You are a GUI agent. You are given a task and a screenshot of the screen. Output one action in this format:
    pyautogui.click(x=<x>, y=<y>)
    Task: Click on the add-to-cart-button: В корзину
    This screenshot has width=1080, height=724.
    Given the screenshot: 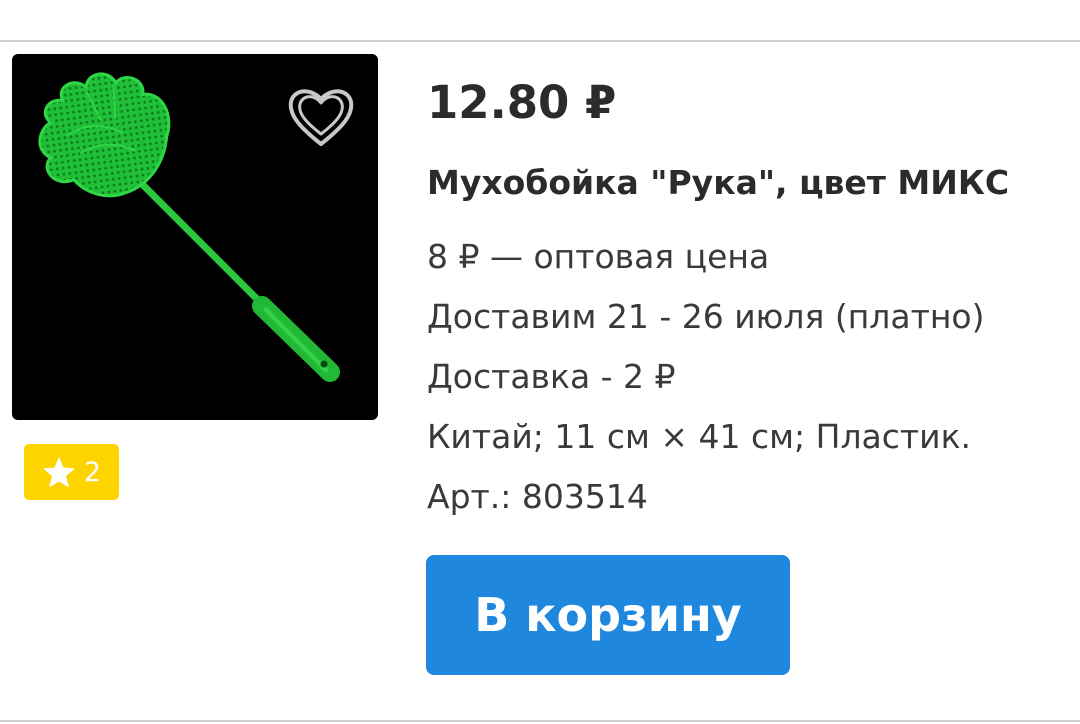 What is the action you would take?
    pyautogui.click(x=608, y=615)
    